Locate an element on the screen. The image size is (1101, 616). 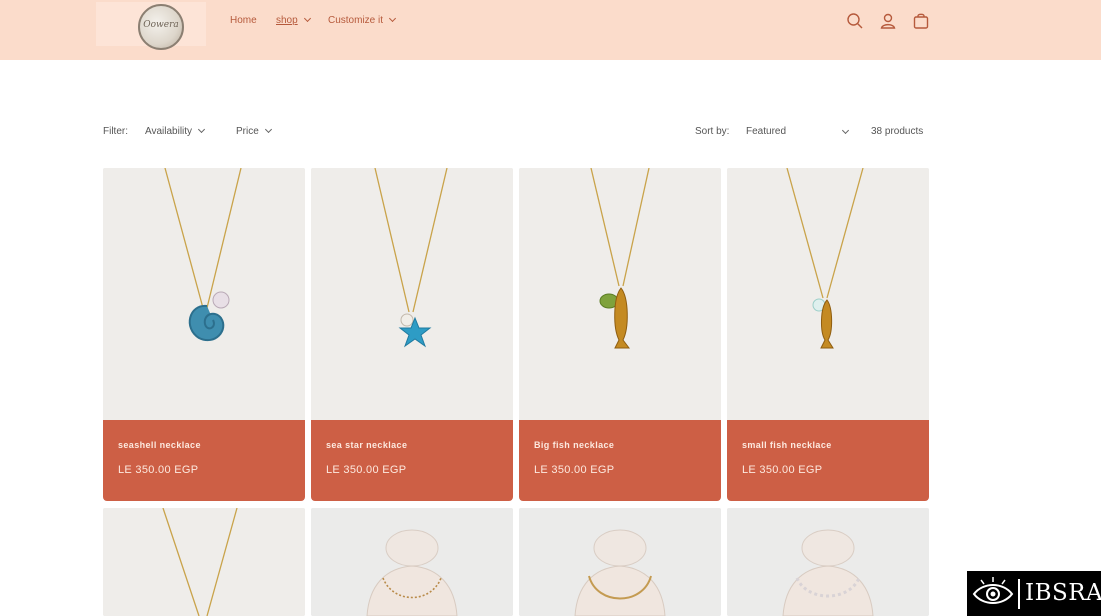
product-card-seashell: seashell necklace LE 350.00 EGP is located at coordinates (204, 334).